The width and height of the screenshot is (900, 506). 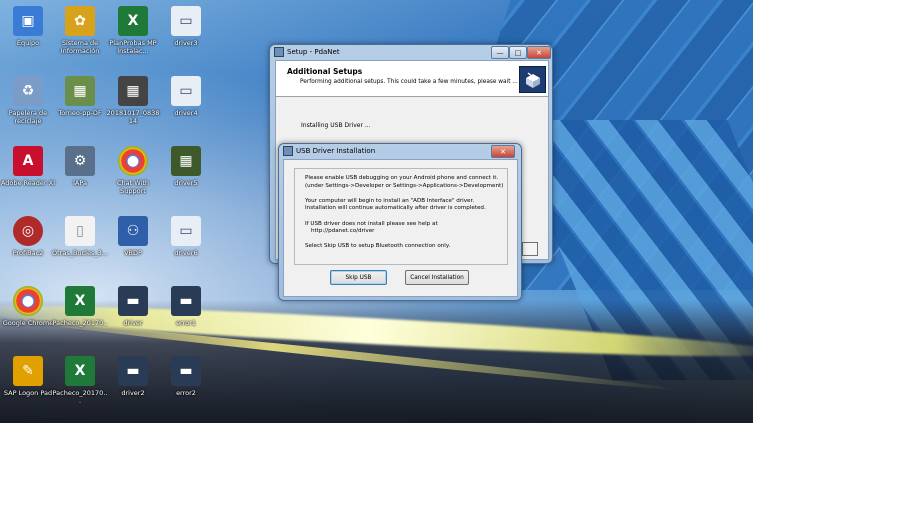 I want to click on desktop-icon-adobe-reader: A Adobe Reader XI, so click(x=28, y=166).